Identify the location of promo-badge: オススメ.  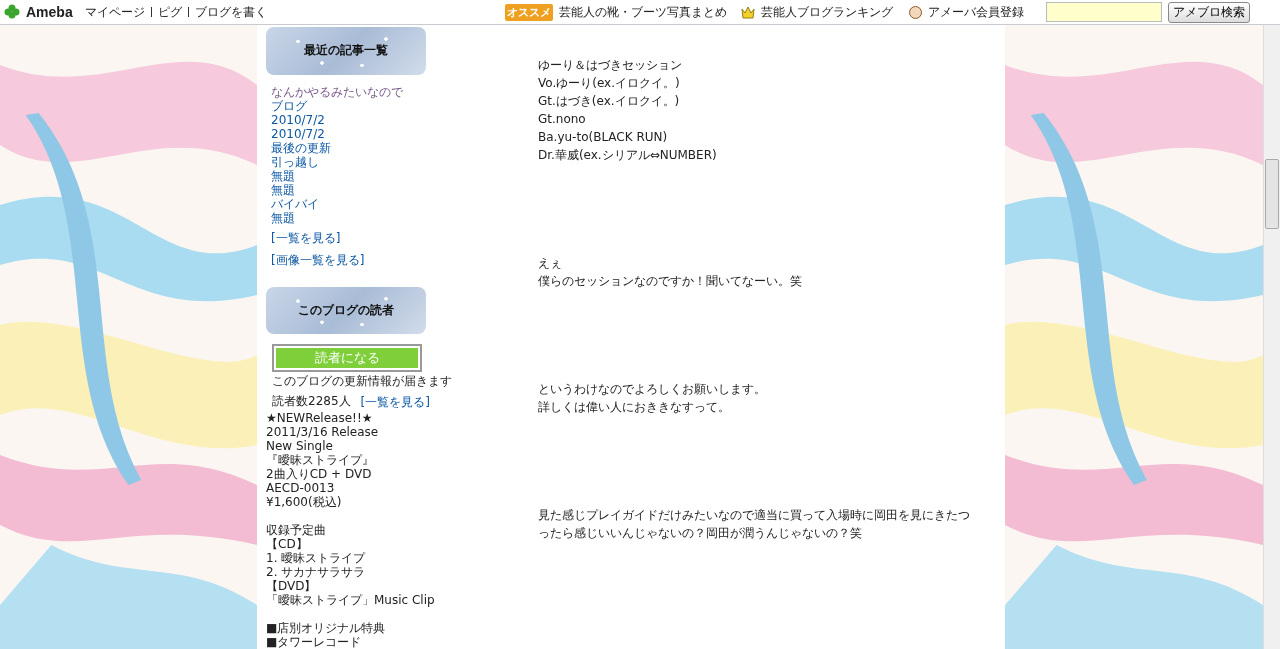
(529, 12).